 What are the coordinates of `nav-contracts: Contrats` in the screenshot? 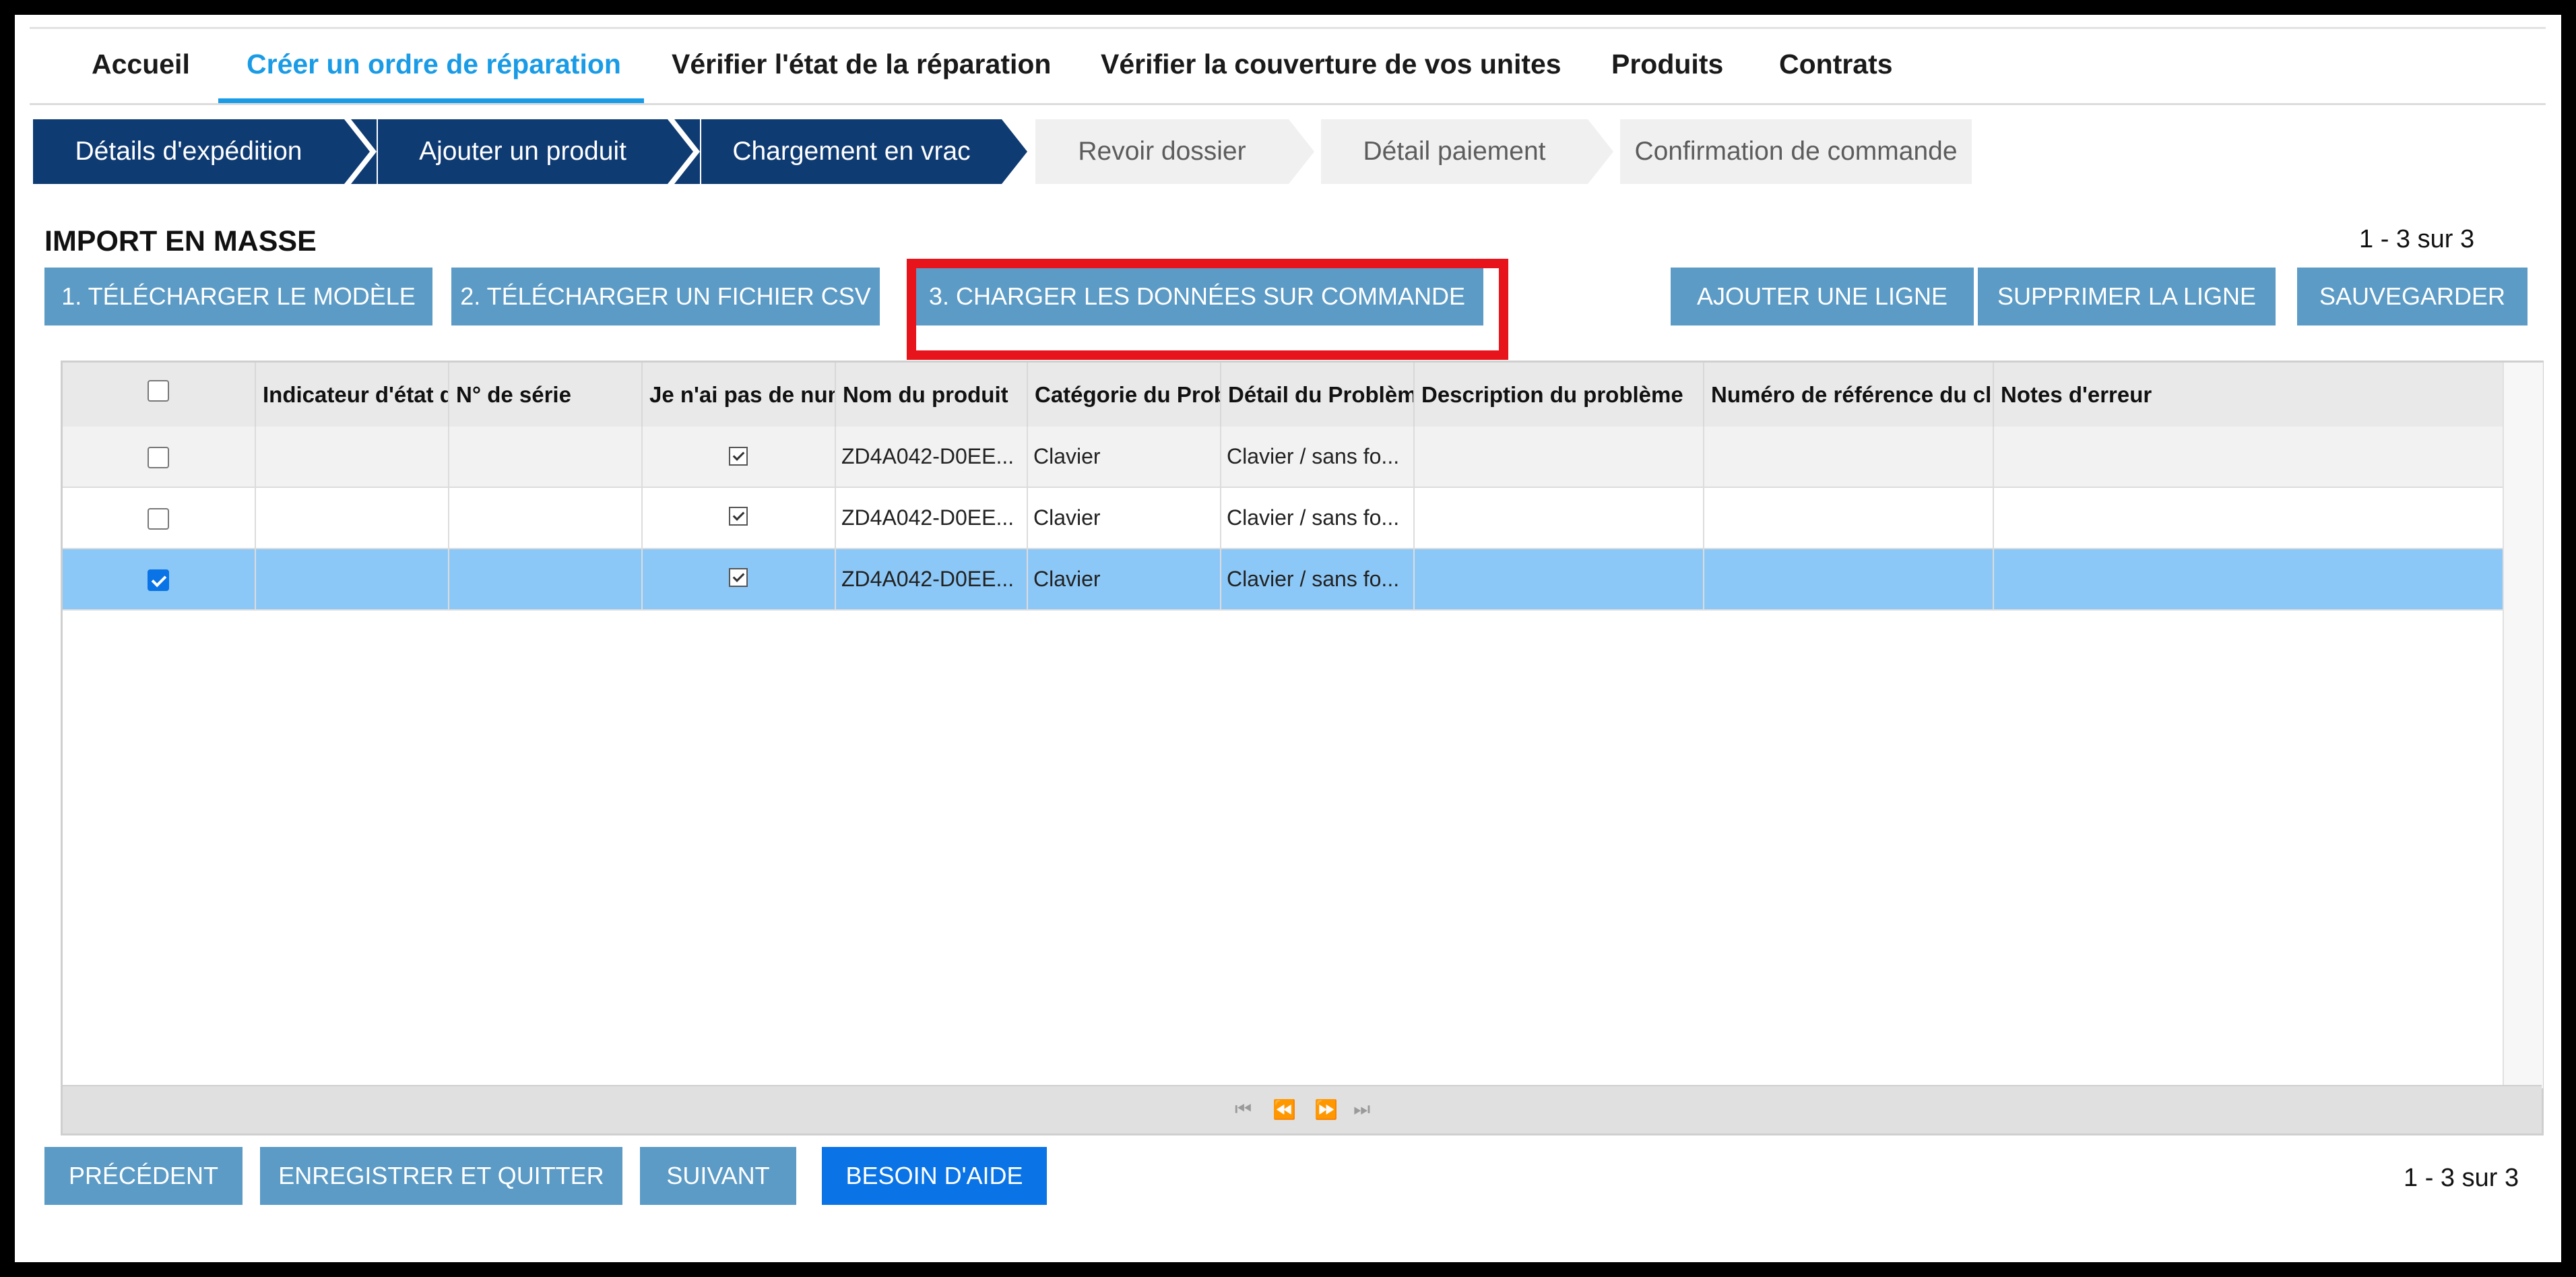 It's located at (1836, 64).